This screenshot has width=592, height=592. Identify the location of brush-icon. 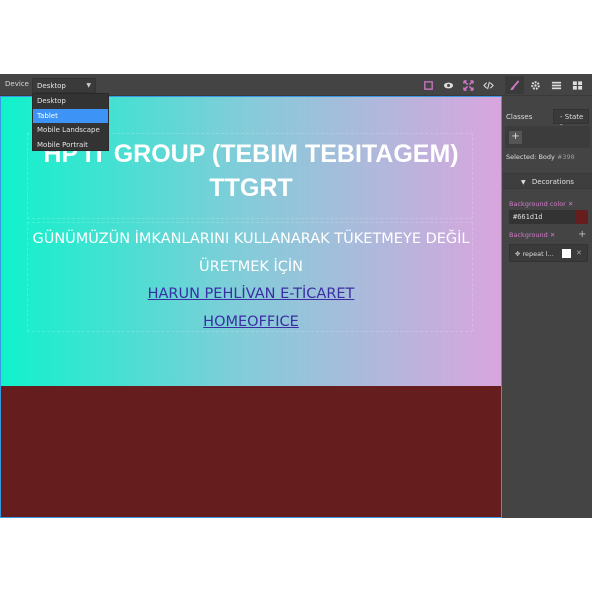
(515, 84).